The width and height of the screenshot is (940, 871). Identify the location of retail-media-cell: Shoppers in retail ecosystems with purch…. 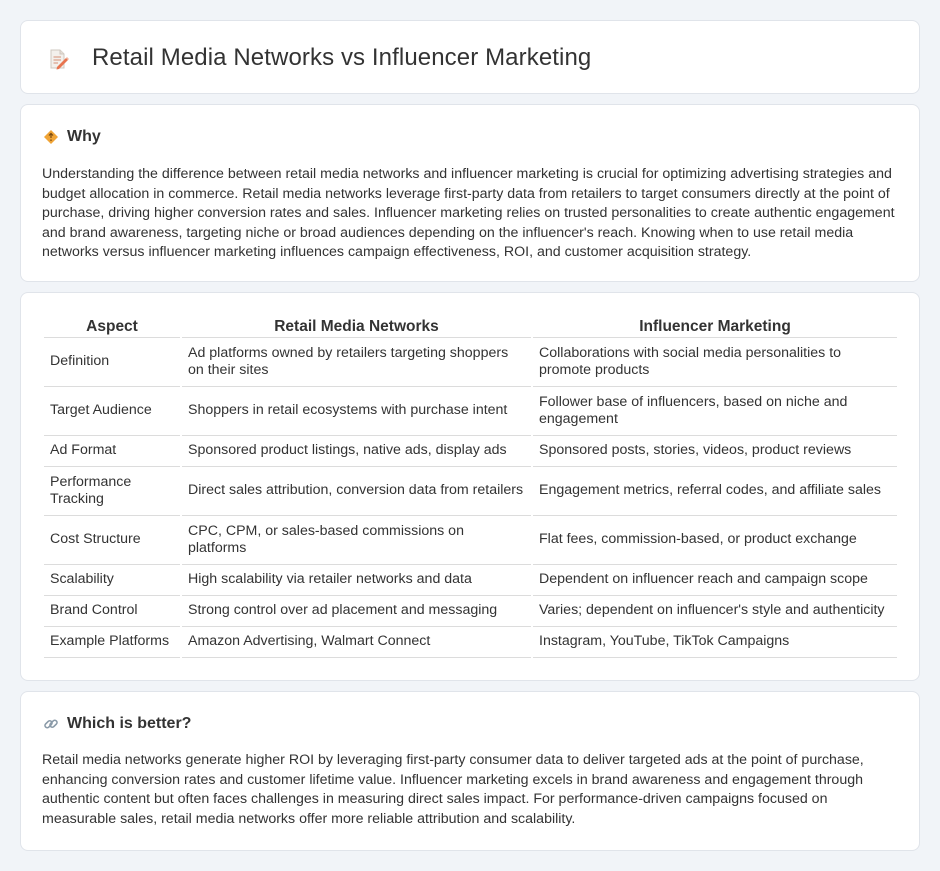
(356, 411).